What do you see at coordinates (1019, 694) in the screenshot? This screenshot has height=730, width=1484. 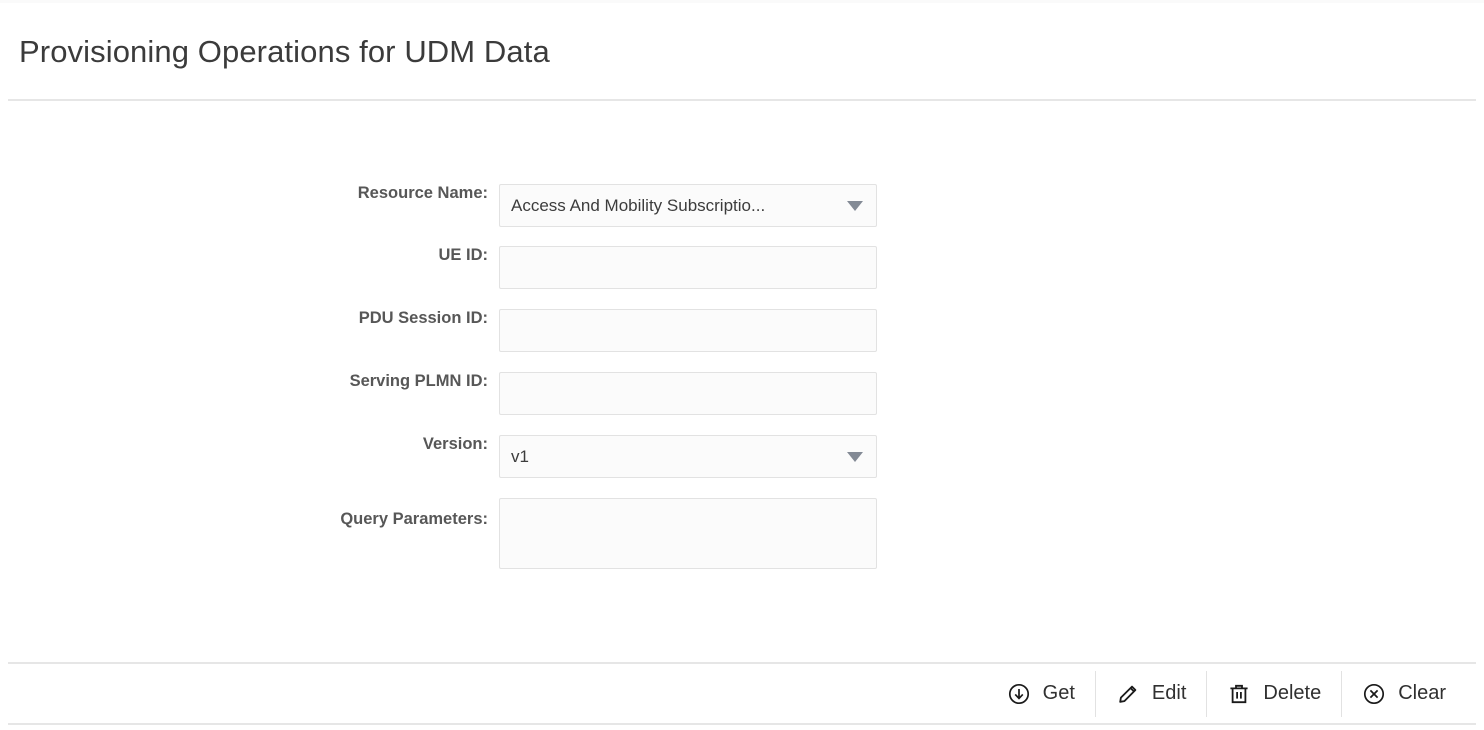 I see `download-circle-icon` at bounding box center [1019, 694].